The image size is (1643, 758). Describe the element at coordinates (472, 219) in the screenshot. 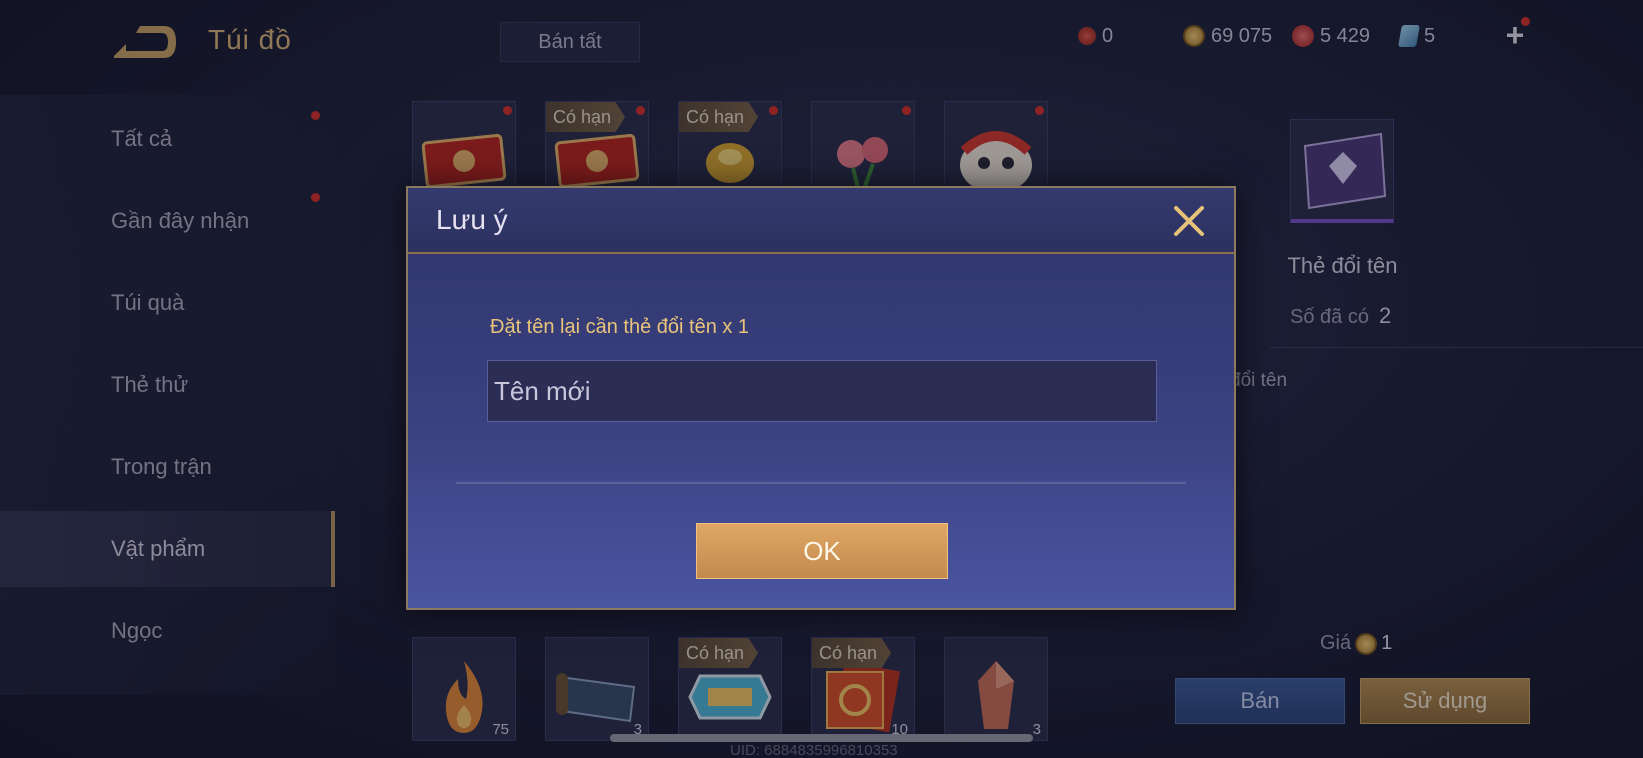

I see `dialog-title: Lưu ý` at that location.